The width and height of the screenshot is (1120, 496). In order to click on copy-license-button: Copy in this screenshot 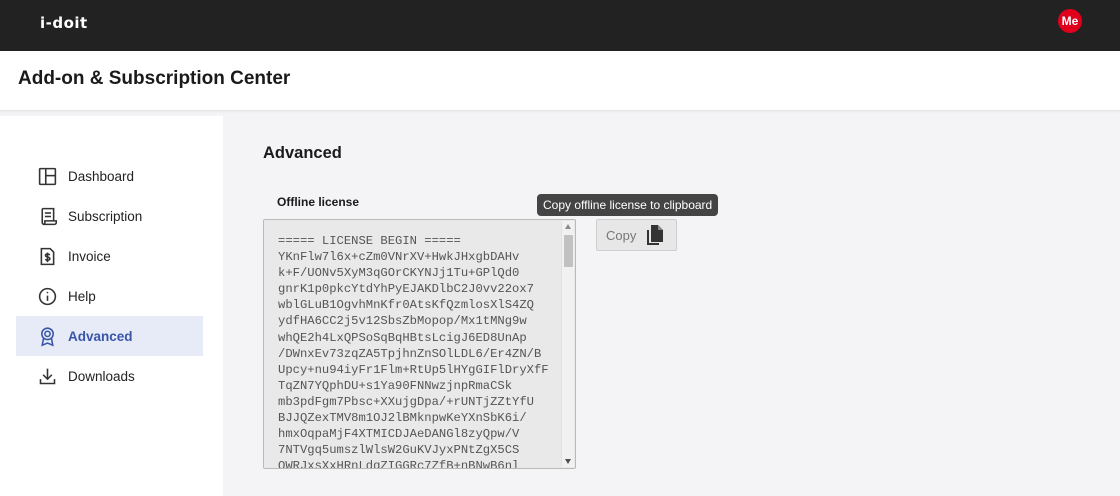, I will do `click(636, 235)`.